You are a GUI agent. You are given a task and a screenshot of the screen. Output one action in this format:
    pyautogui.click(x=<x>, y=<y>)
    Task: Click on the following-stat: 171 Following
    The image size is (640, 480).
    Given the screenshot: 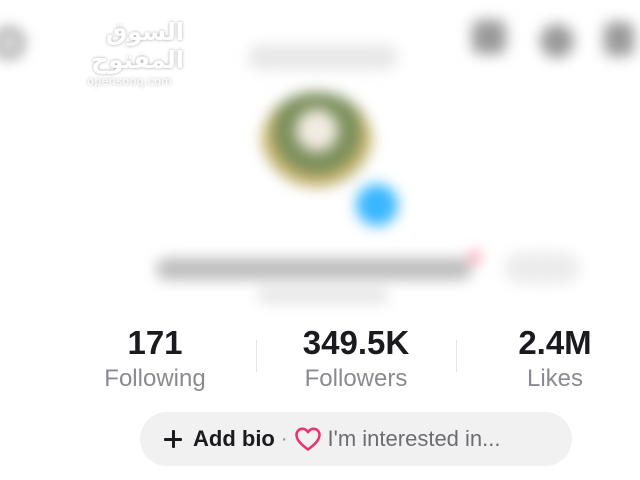 What is the action you would take?
    pyautogui.click(x=155, y=358)
    